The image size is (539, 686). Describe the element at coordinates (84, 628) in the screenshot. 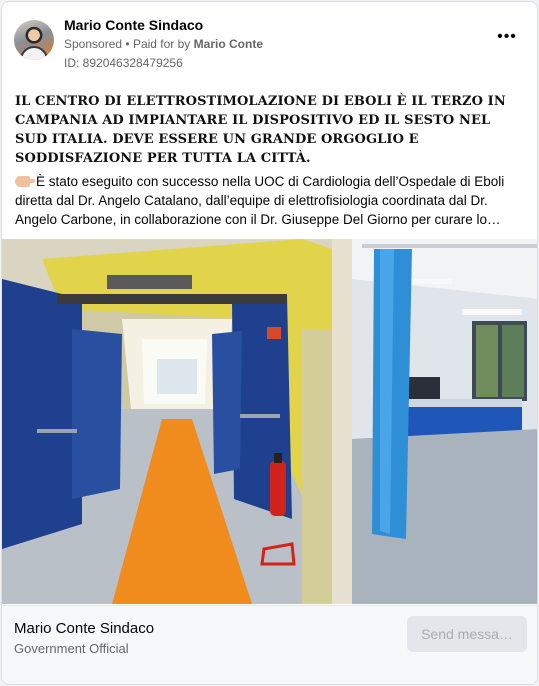

I see `footer-page-name: Mario Conte Sindaco` at that location.